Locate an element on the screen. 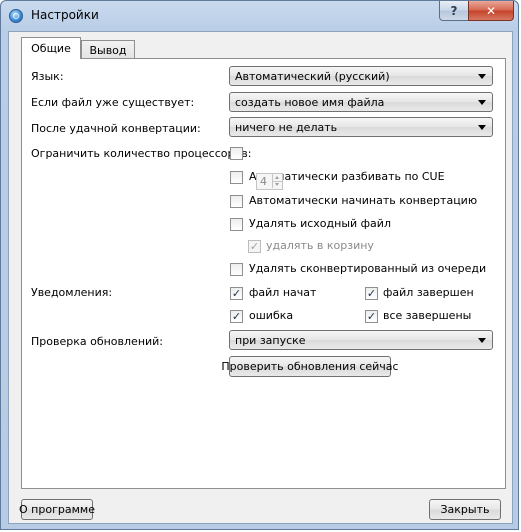  check-updates-now-button: Проверить обновления сейчас is located at coordinates (310, 366).